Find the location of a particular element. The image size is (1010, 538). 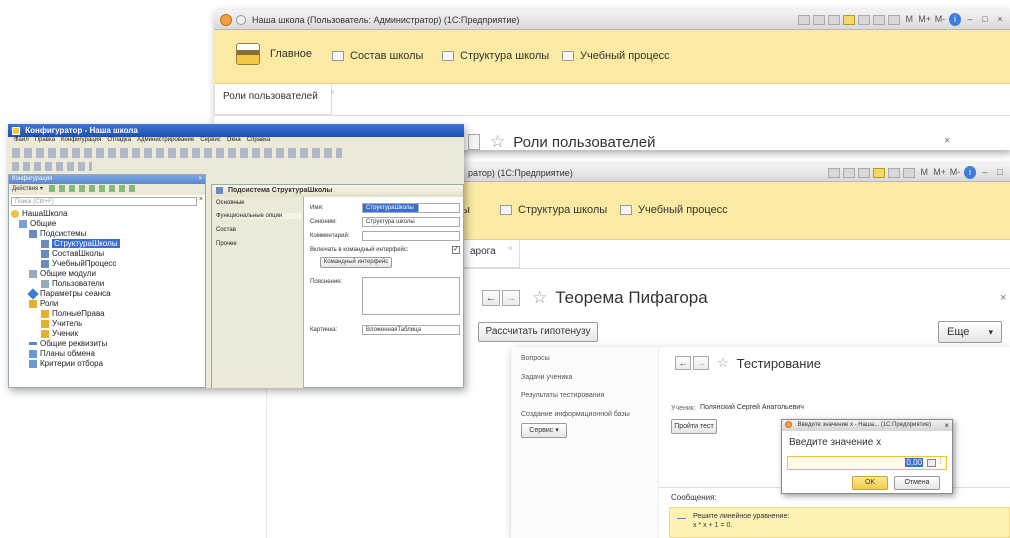

menu-service: Сервис is located at coordinates (210, 142).